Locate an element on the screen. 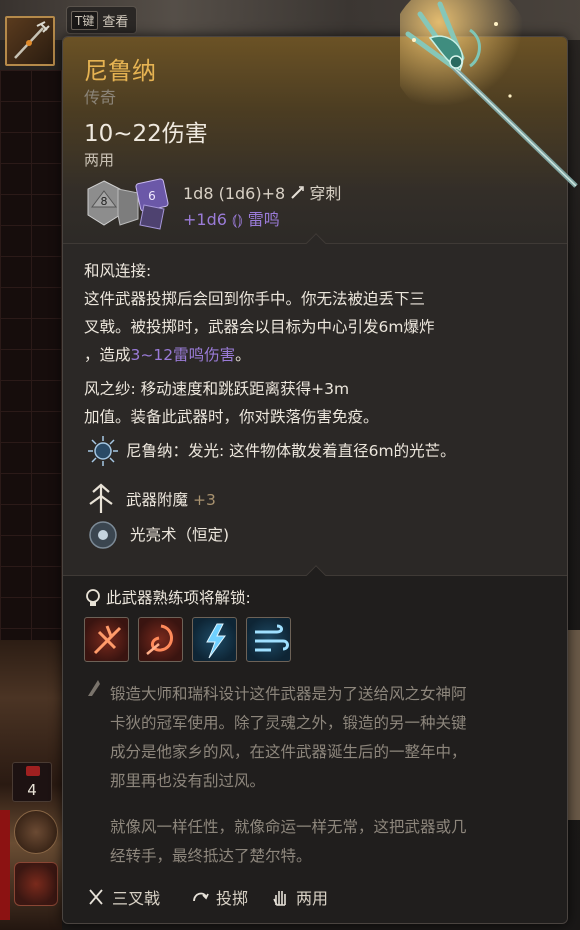 The width and height of the screenshot is (580, 930). lore-line: 卡狄的冠军使用。除了灵魂之外，锻造的另一种关键 is located at coordinates (288, 723).